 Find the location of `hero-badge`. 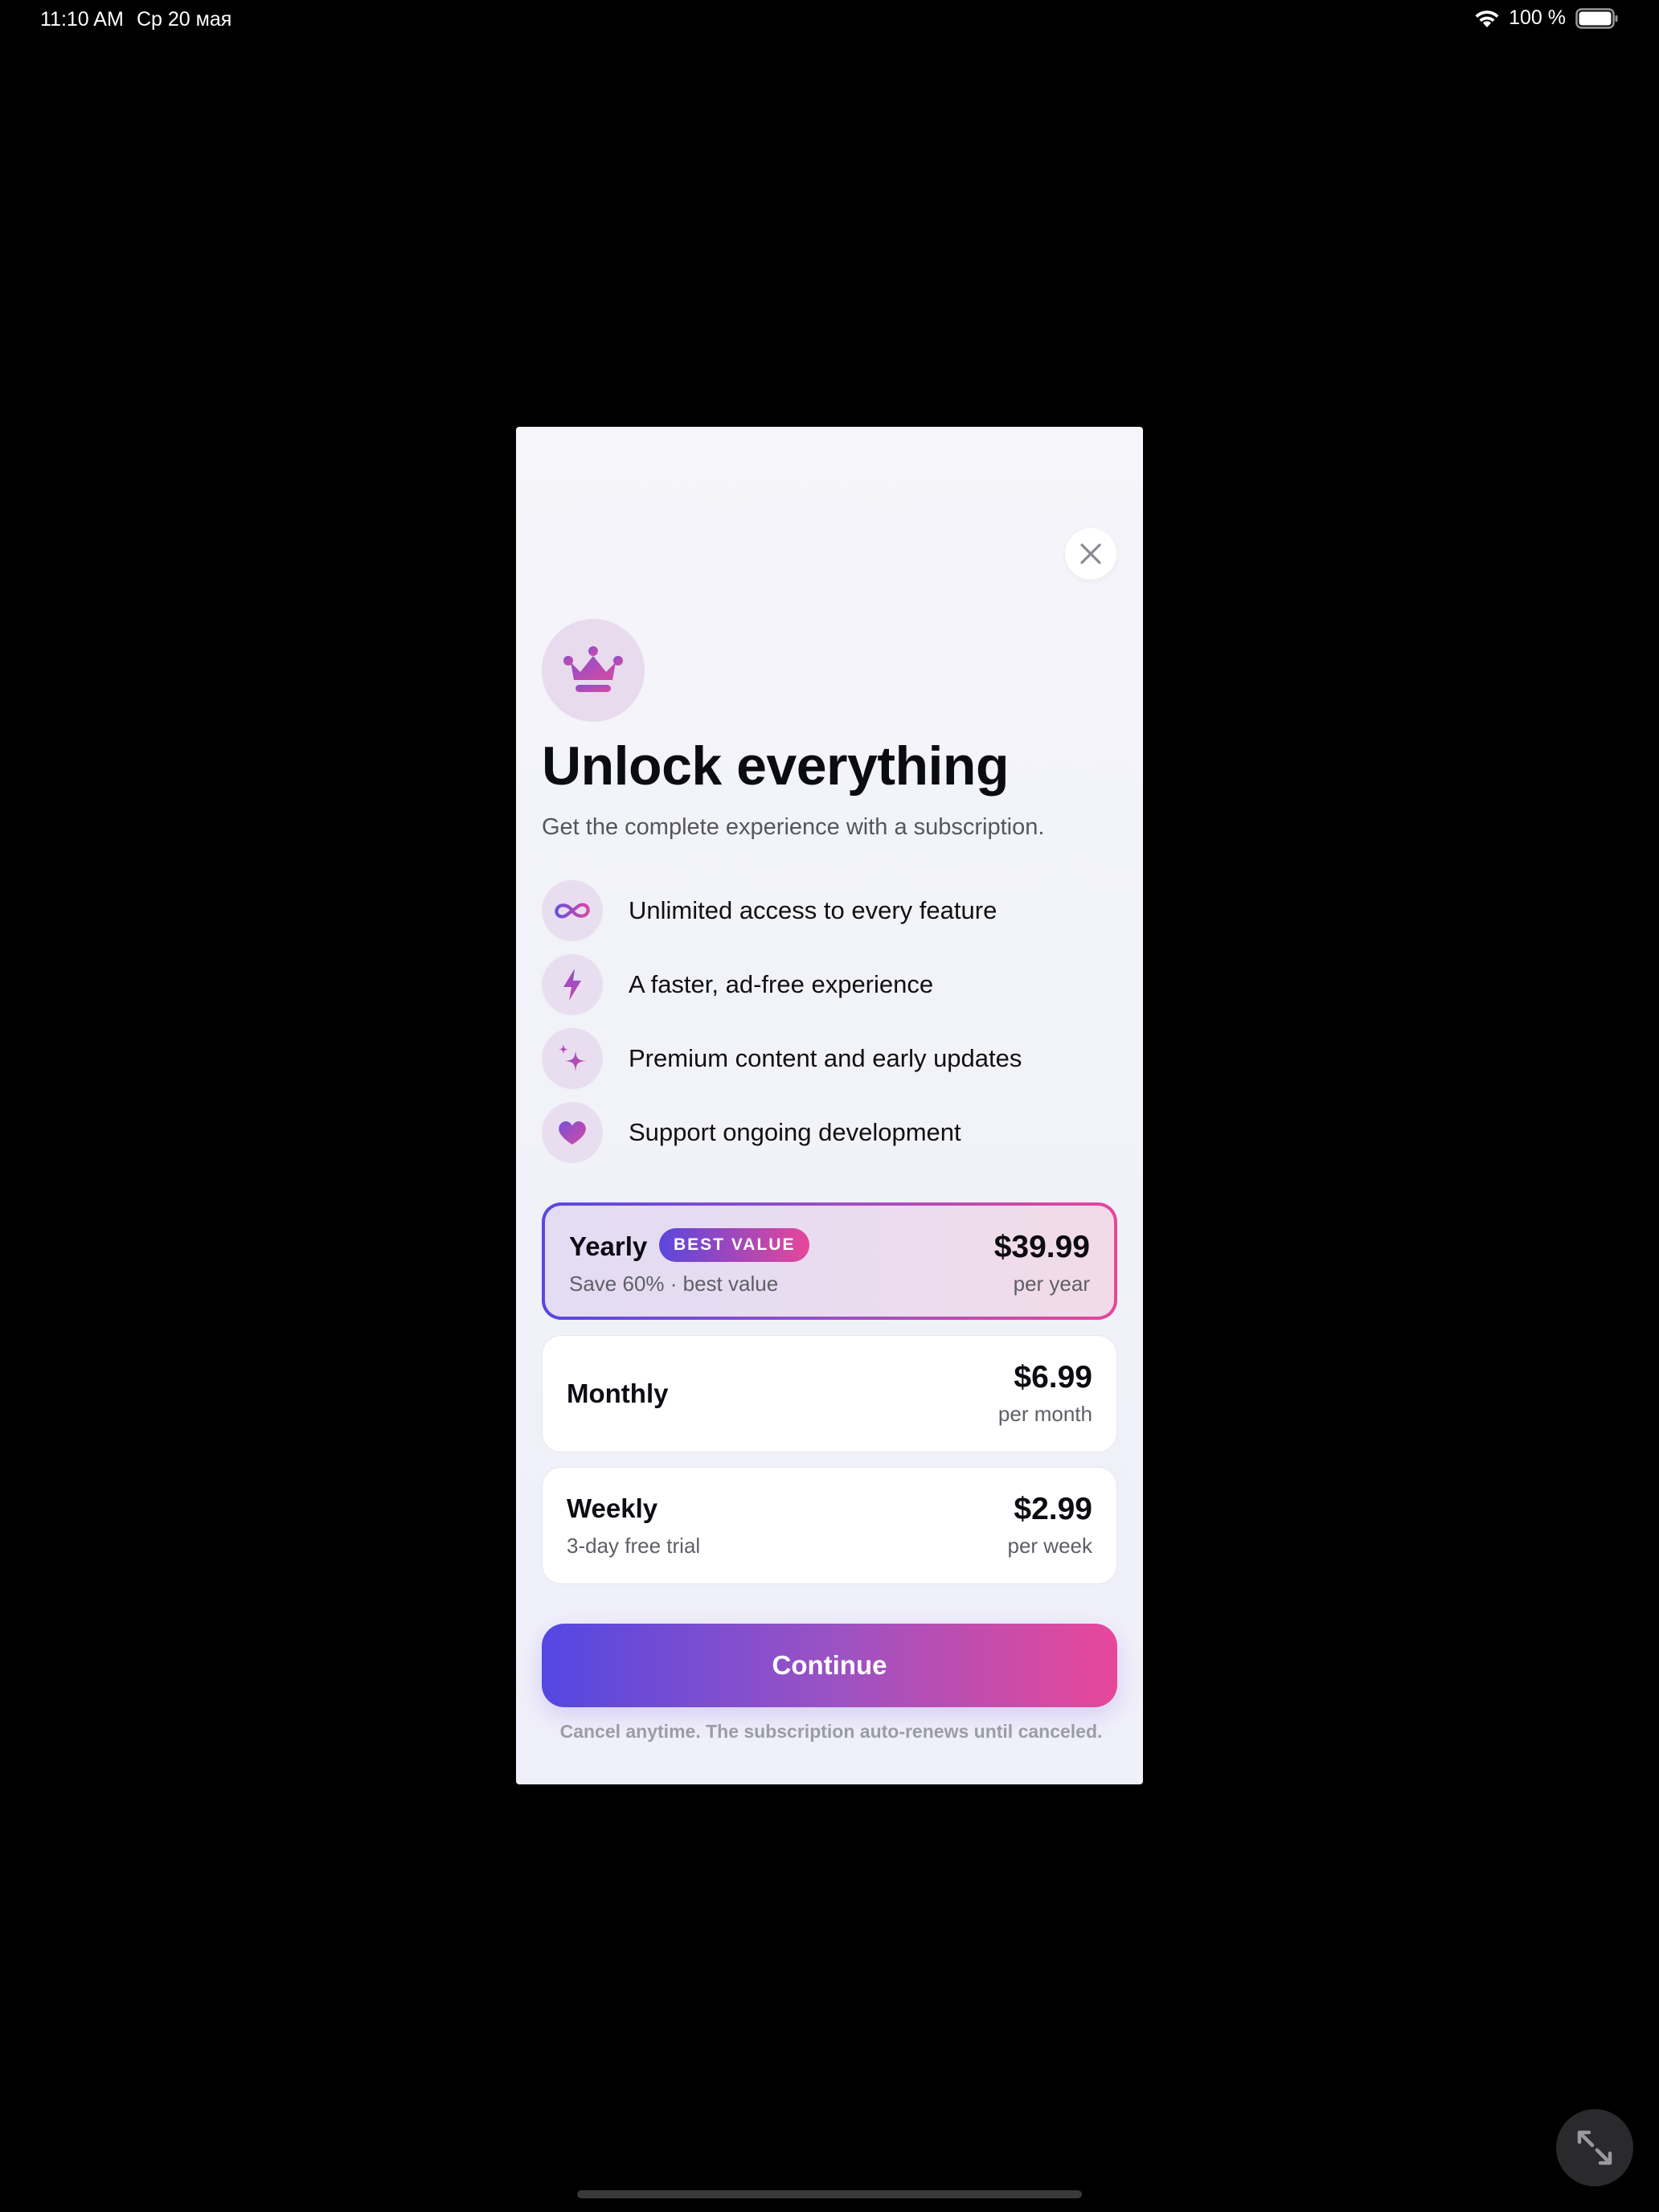

hero-badge is located at coordinates (593, 670).